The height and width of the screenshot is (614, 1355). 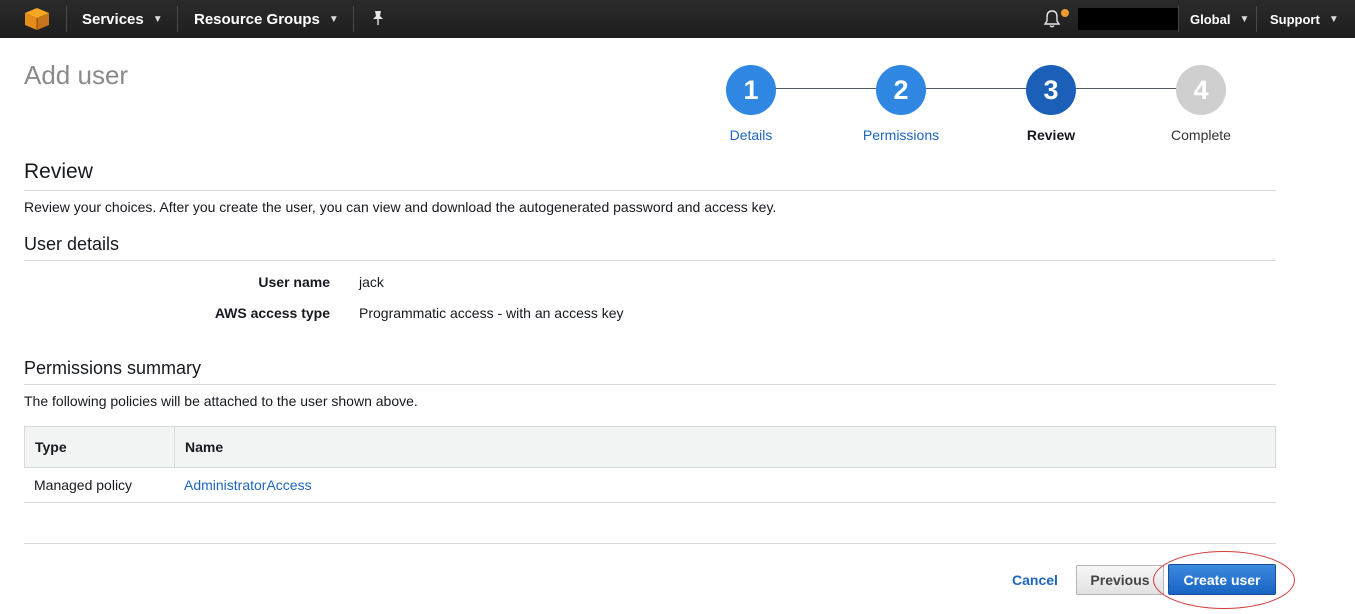 What do you see at coordinates (1051, 135) in the screenshot?
I see `step-review-label: Review` at bounding box center [1051, 135].